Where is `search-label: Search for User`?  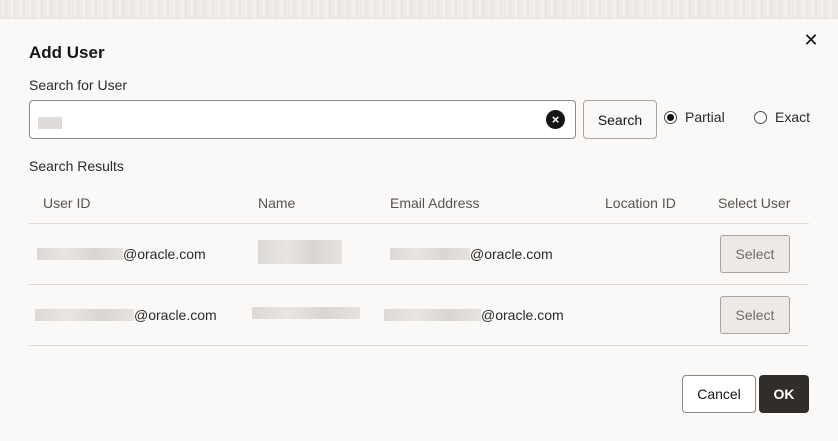
search-label: Search for User is located at coordinates (78, 85).